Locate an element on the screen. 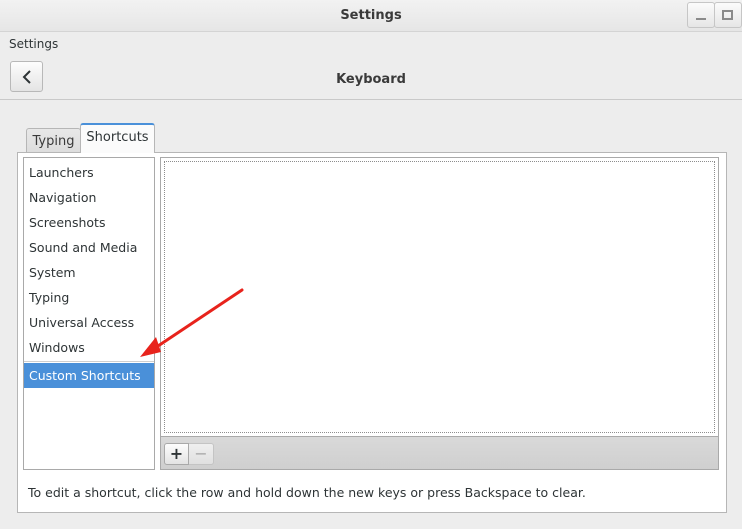  annotation-arrow-icon is located at coordinates (192, 322).